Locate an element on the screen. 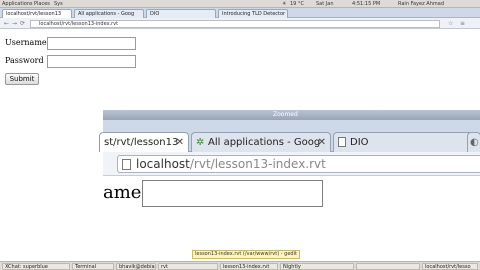  back-tab-1: localhost/rvt/lesson13 is located at coordinates (37, 13).